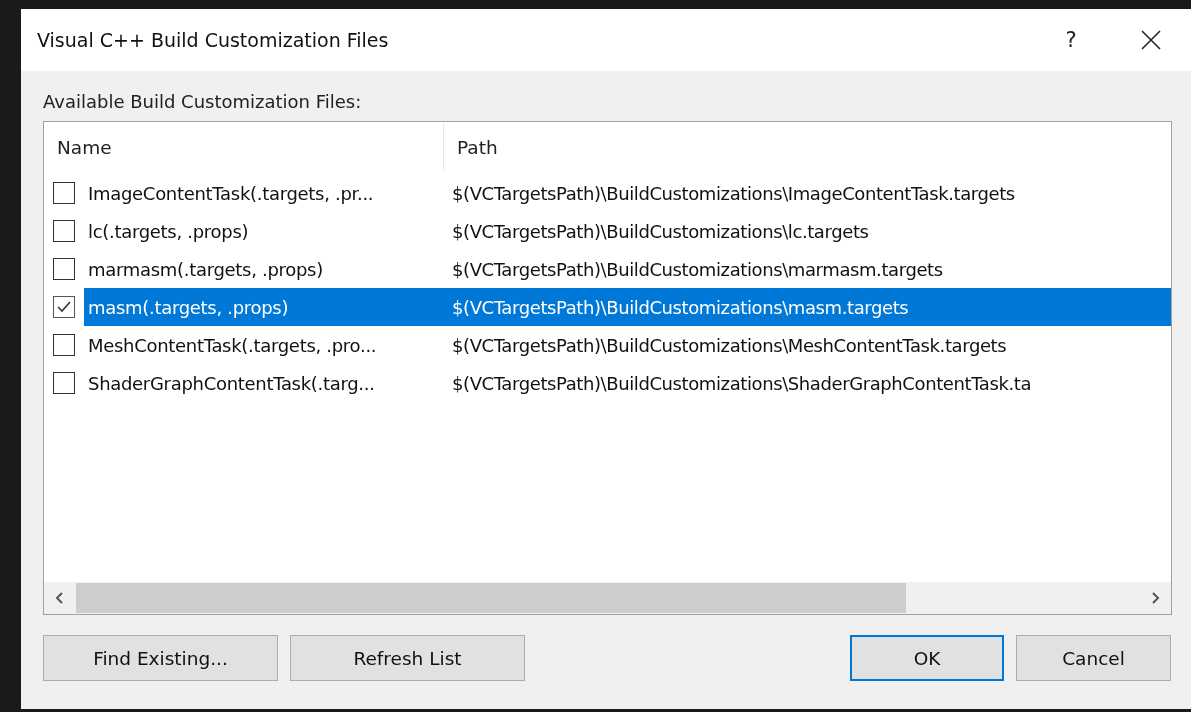 This screenshot has width=1191, height=712. I want to click on list-row: MeshContentTask(.targets, .pro... $(VCTargetsPath)\BuildCustomizations\MeshContentTask.targets, so click(627, 345).